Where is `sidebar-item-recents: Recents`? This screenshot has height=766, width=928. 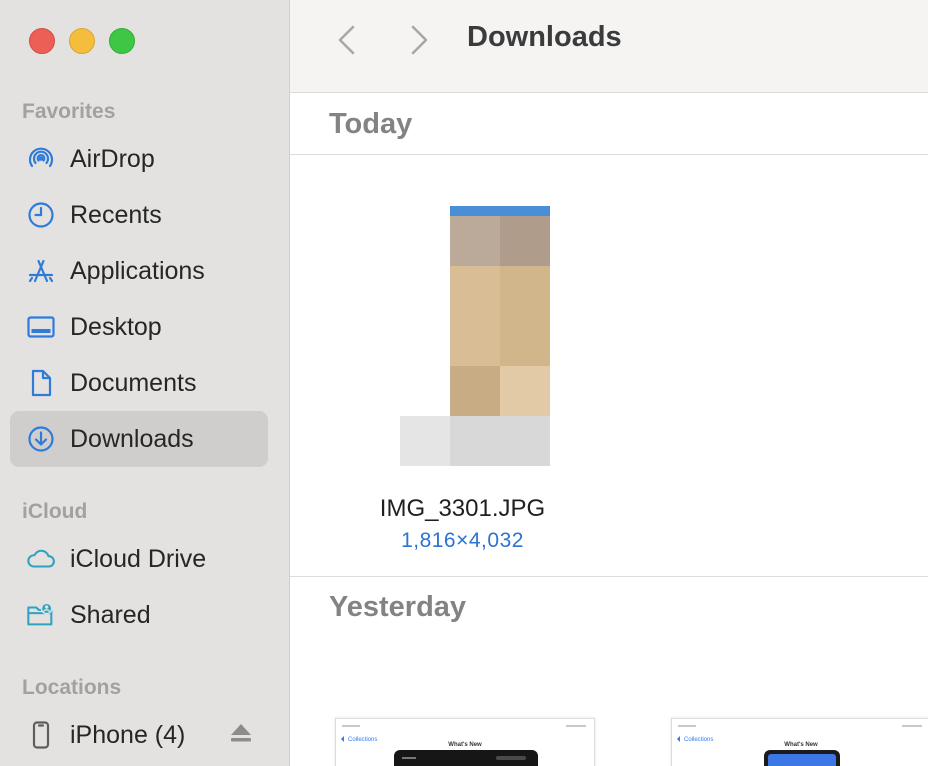 sidebar-item-recents: Recents is located at coordinates (139, 215).